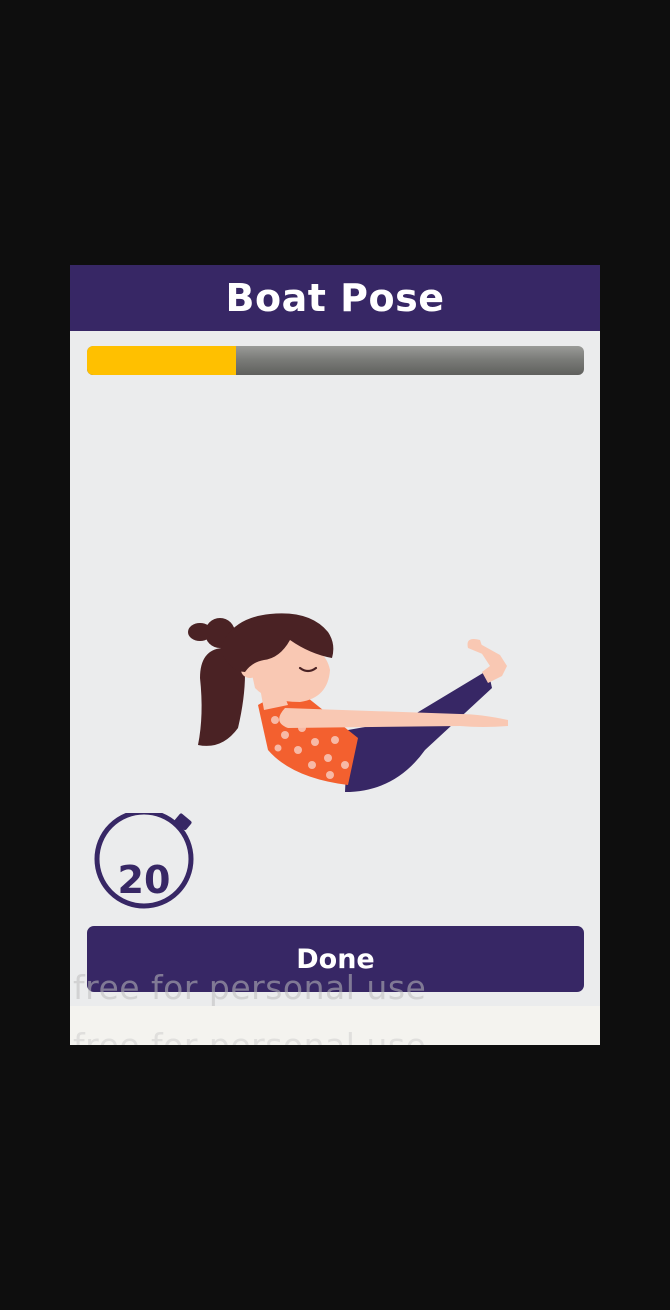 The height and width of the screenshot is (1310, 670). I want to click on exercise-timer: 20, so click(145, 859).